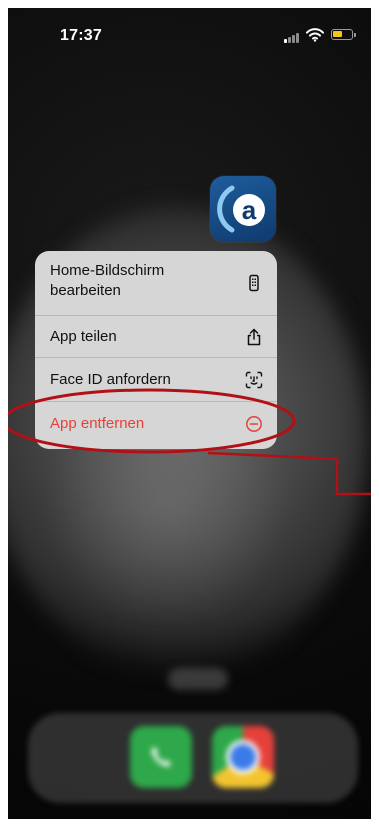  I want to click on blurred-page-dots, so click(198, 679).